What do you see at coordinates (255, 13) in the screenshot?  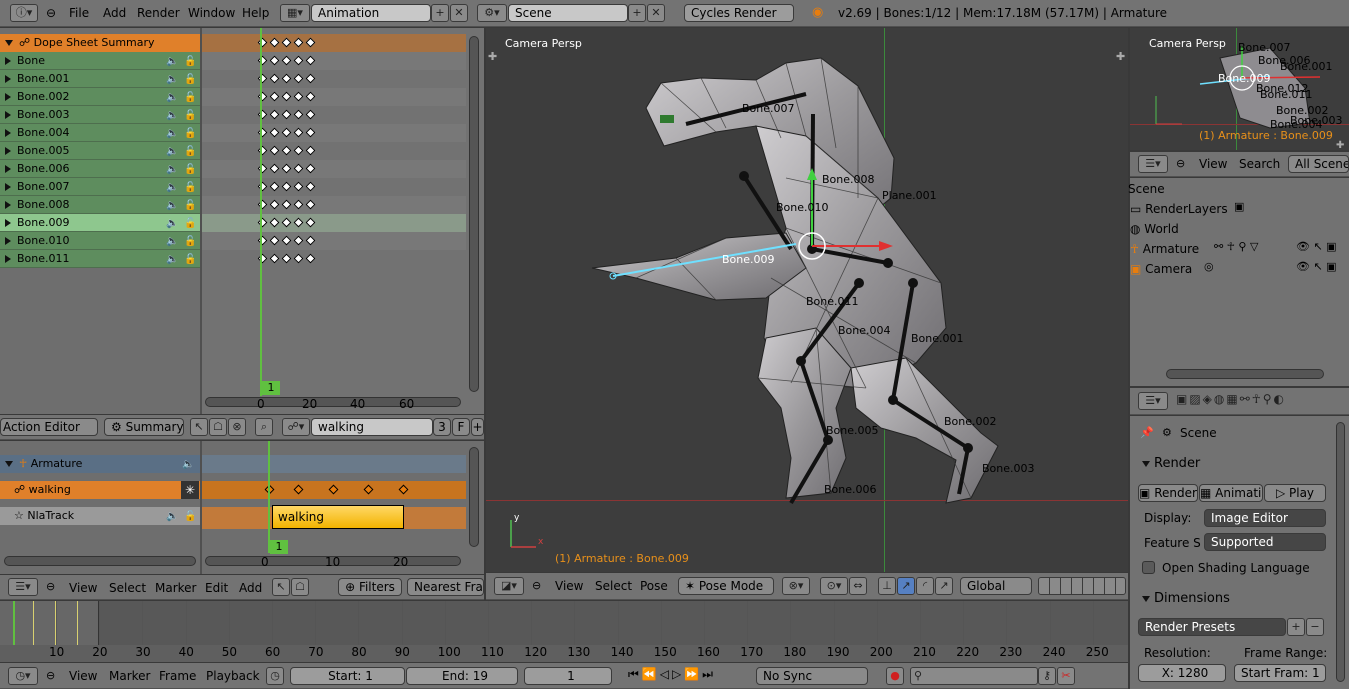 I see `menu-help: Help` at bounding box center [255, 13].